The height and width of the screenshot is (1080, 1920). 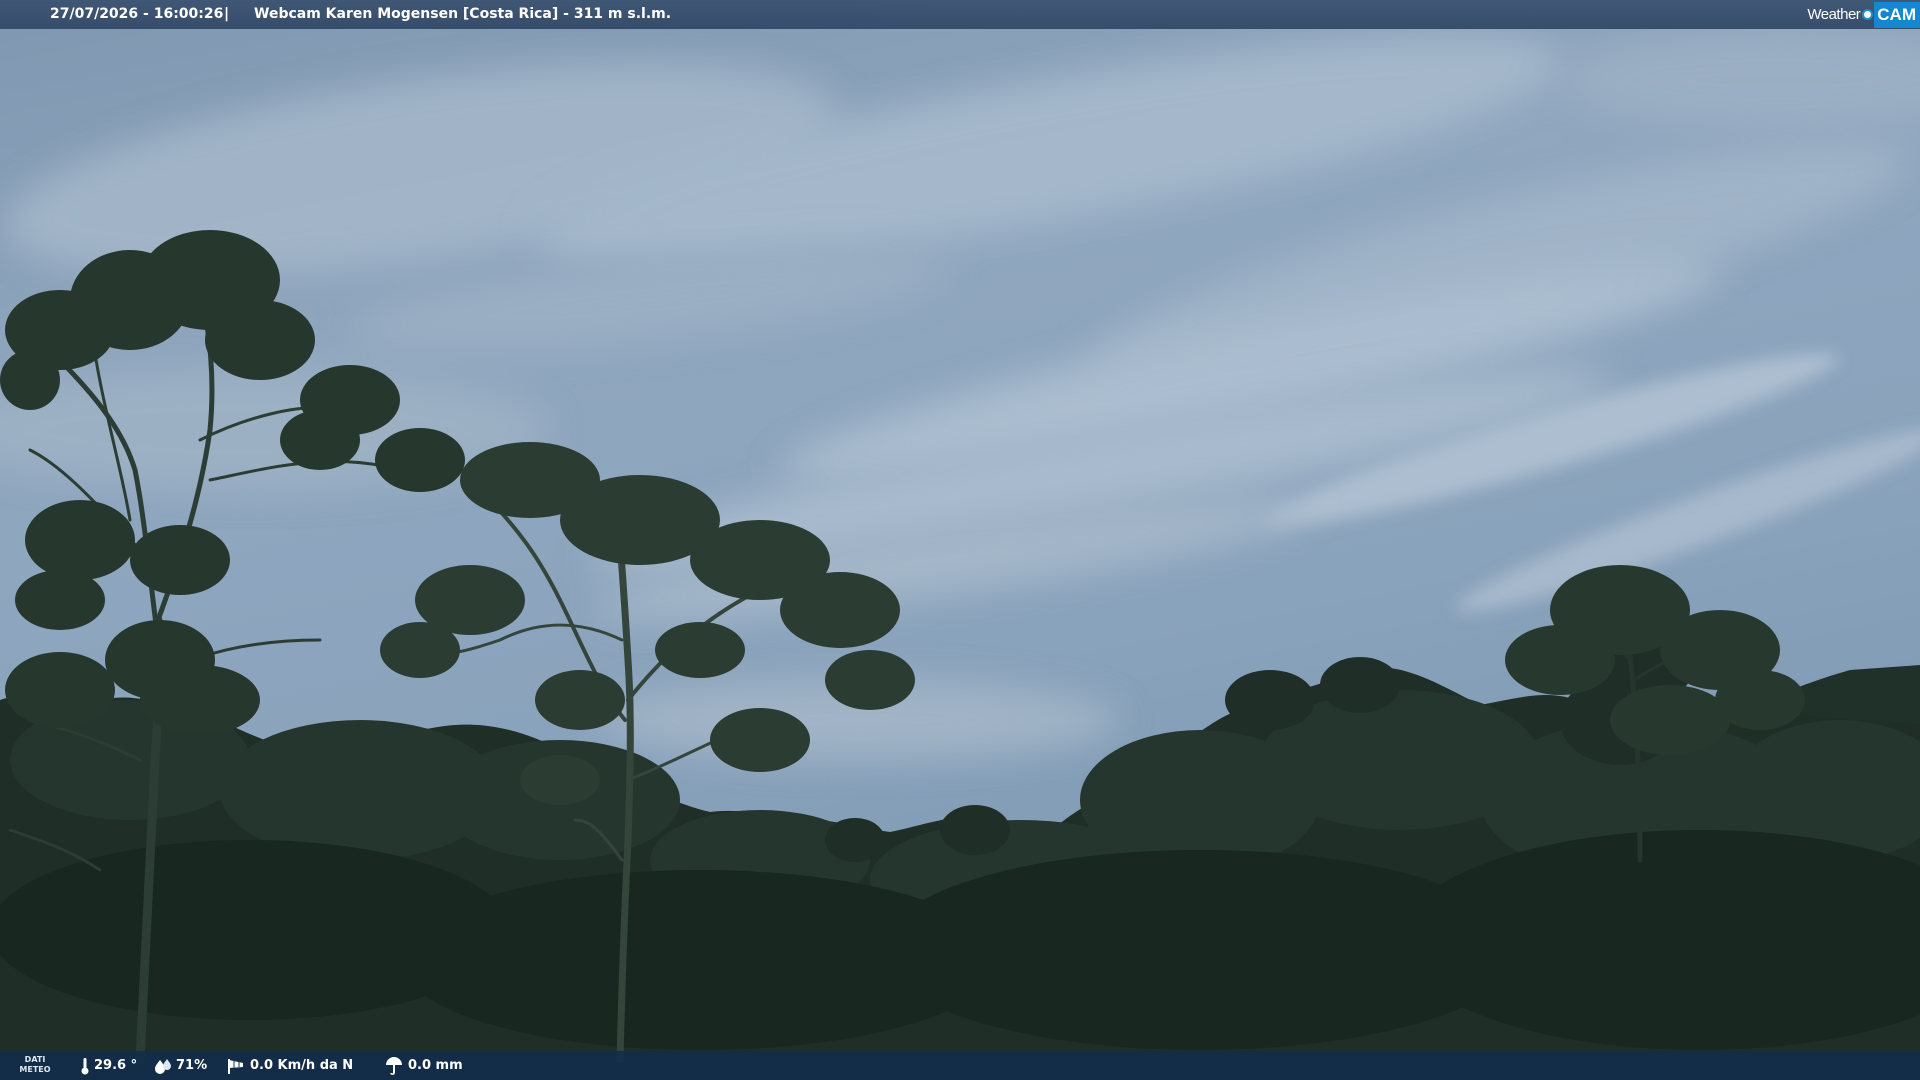 What do you see at coordinates (1834, 14) in the screenshot?
I see `logo-weather-text: Weather` at bounding box center [1834, 14].